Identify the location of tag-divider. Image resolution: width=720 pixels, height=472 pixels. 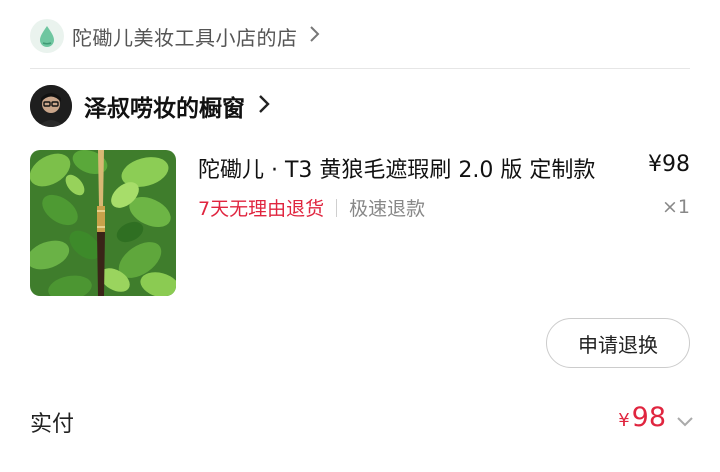
(337, 207).